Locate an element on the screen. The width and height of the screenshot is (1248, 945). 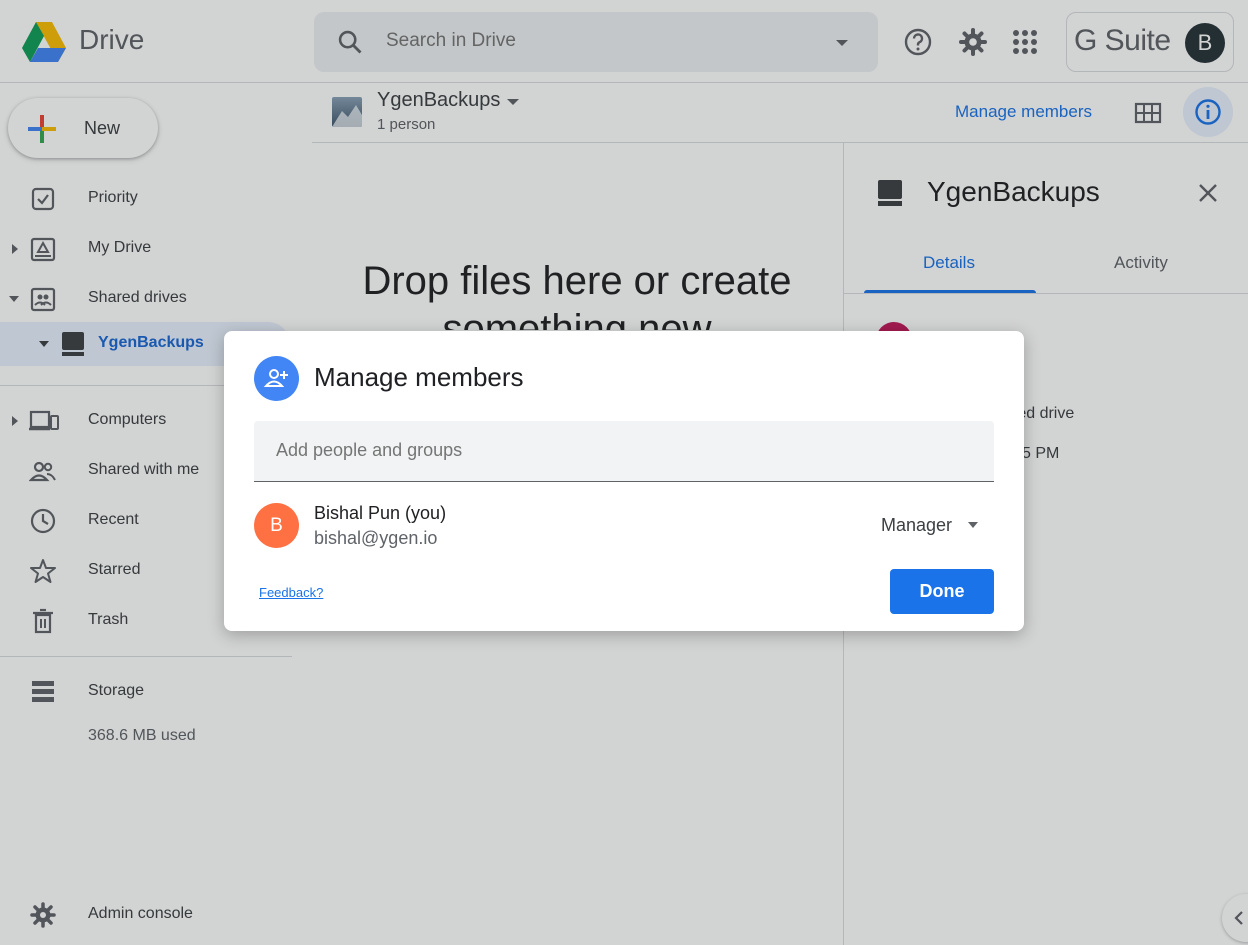
chevron-down-icon is located at coordinates (973, 525).